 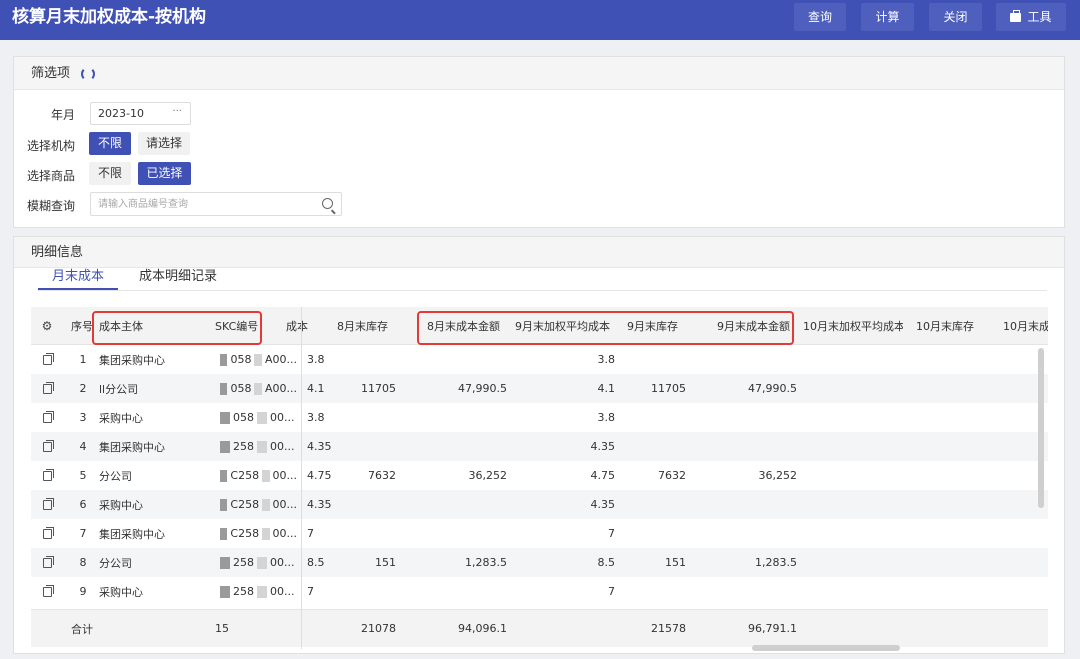 What do you see at coordinates (82, 629) in the screenshot?
I see `footer-total-label: 合计` at bounding box center [82, 629].